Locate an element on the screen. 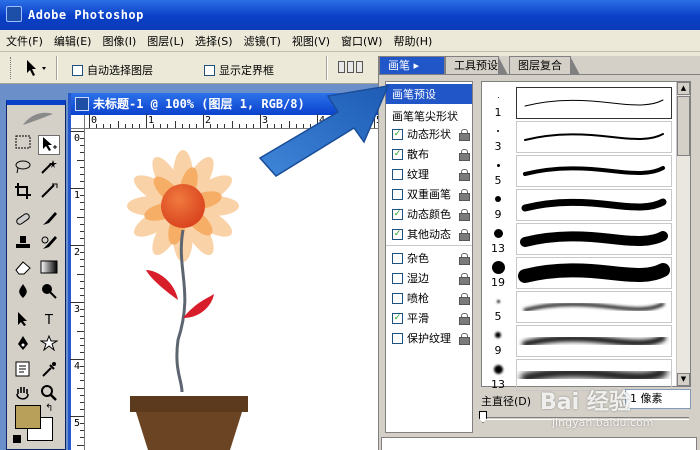  gradient-tool-icon is located at coordinates (49, 269).